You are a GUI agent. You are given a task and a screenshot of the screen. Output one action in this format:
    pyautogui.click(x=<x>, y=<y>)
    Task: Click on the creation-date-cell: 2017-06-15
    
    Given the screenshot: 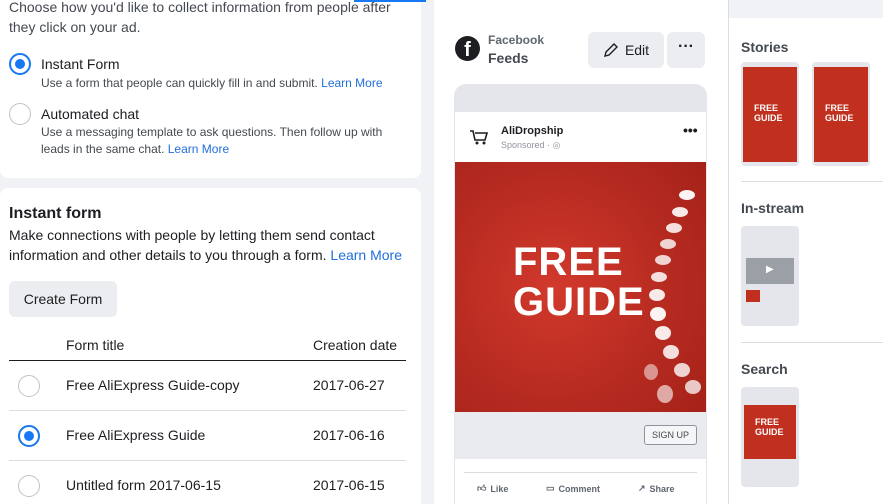 What is the action you would take?
    pyautogui.click(x=349, y=485)
    